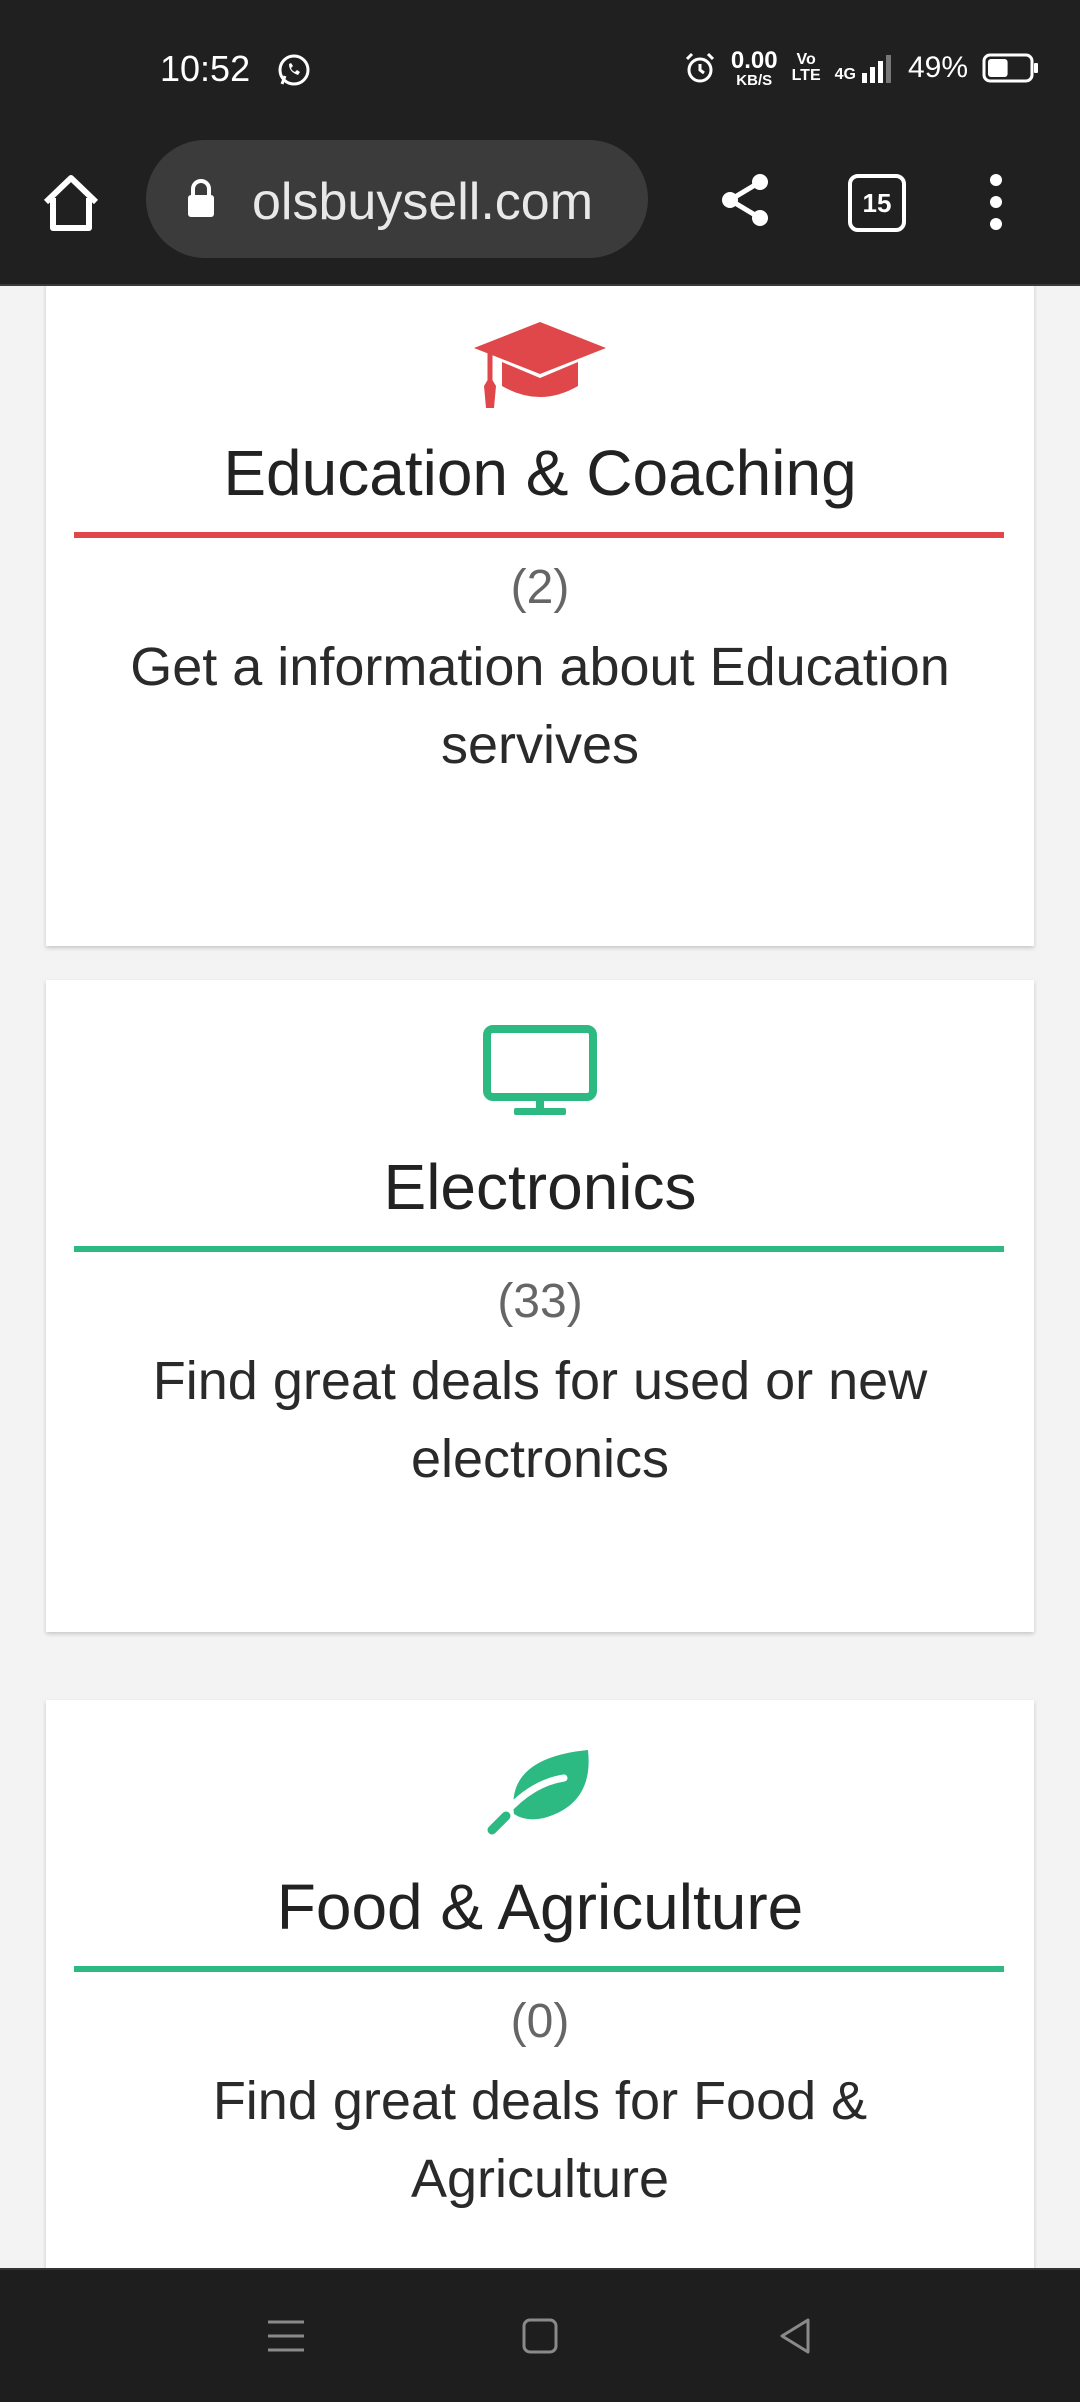 The height and width of the screenshot is (2402, 1080). I want to click on system-nav-bar, so click(540, 2335).